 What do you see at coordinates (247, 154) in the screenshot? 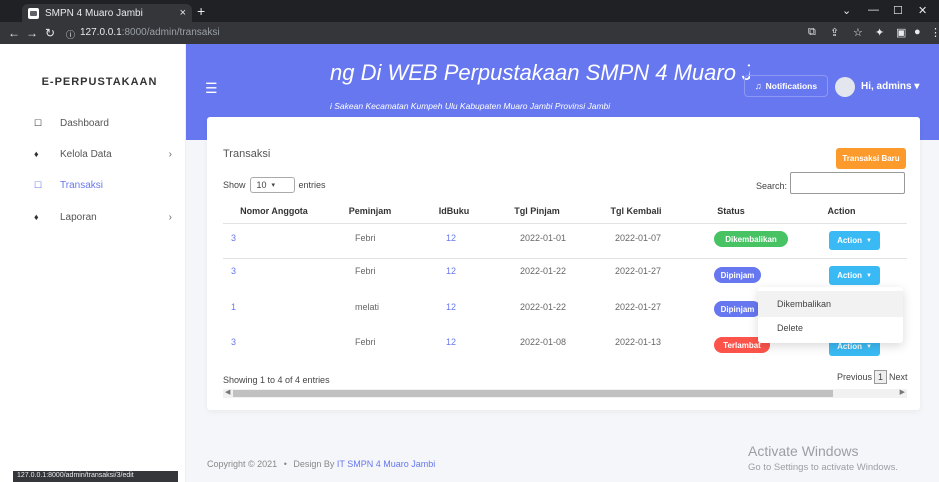
I see `card-title: Transaksi` at bounding box center [247, 154].